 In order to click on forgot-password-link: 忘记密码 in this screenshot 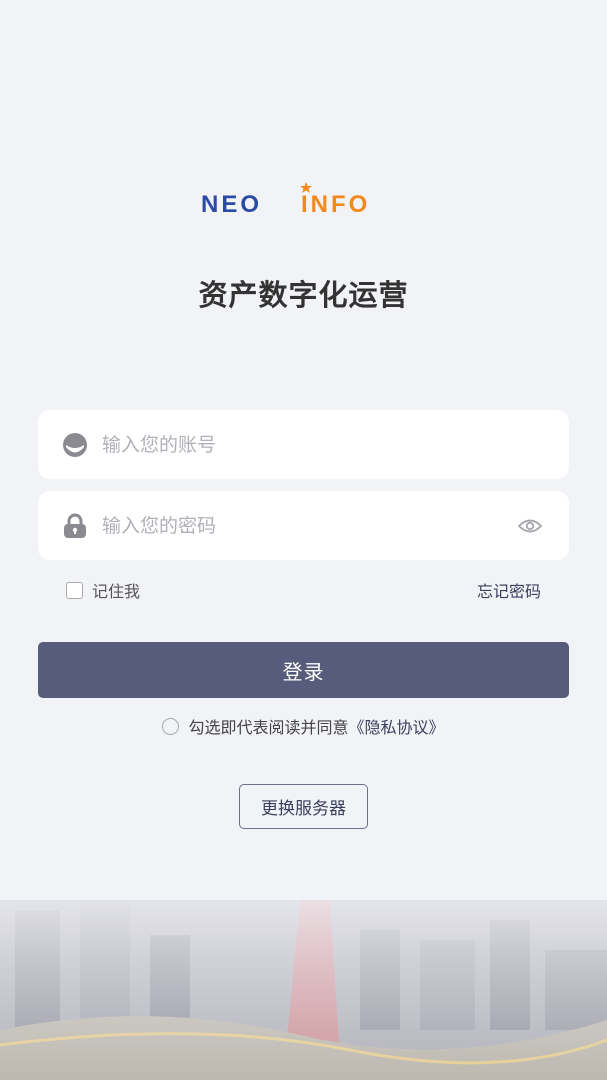, I will do `click(509, 590)`.